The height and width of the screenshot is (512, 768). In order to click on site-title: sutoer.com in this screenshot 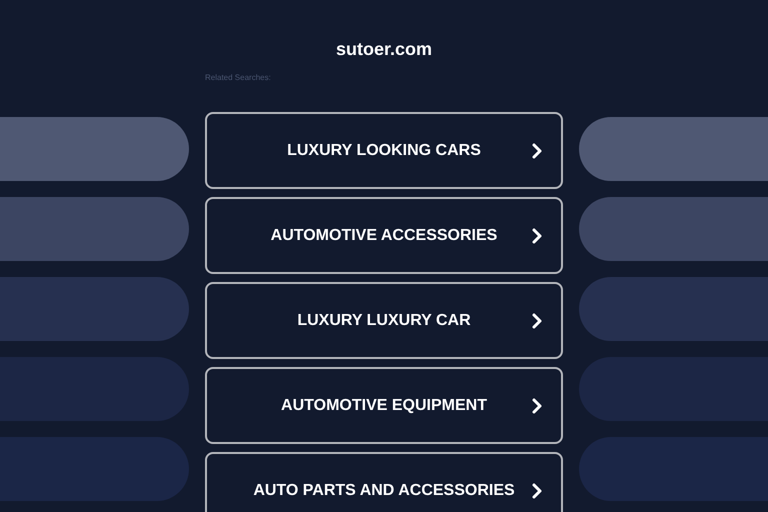, I will do `click(384, 49)`.